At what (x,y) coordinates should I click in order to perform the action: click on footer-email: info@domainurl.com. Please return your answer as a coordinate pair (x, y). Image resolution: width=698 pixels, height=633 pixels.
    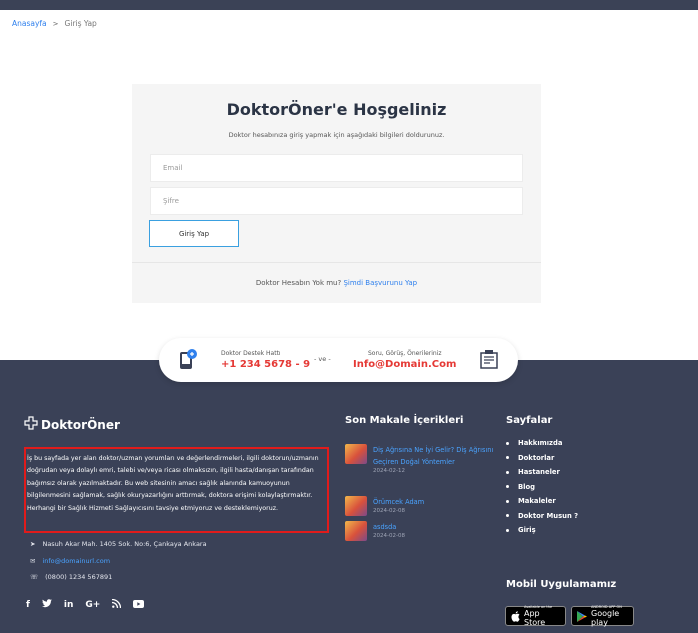
    Looking at the image, I should click on (76, 561).